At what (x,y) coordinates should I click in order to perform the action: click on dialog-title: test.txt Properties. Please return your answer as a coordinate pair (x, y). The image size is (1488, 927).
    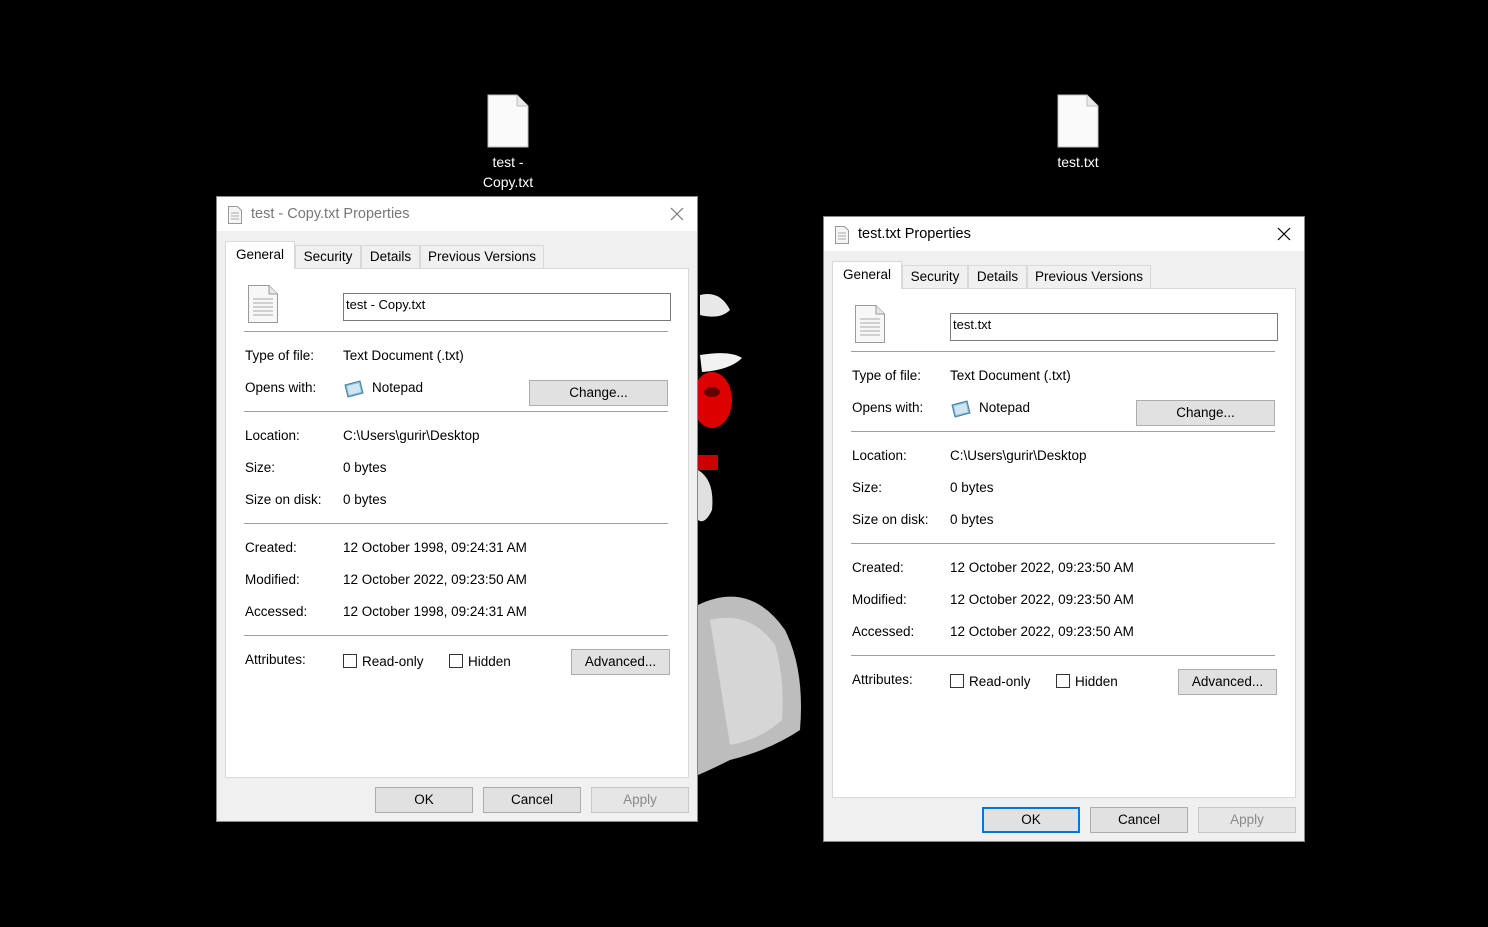
    Looking at the image, I should click on (914, 234).